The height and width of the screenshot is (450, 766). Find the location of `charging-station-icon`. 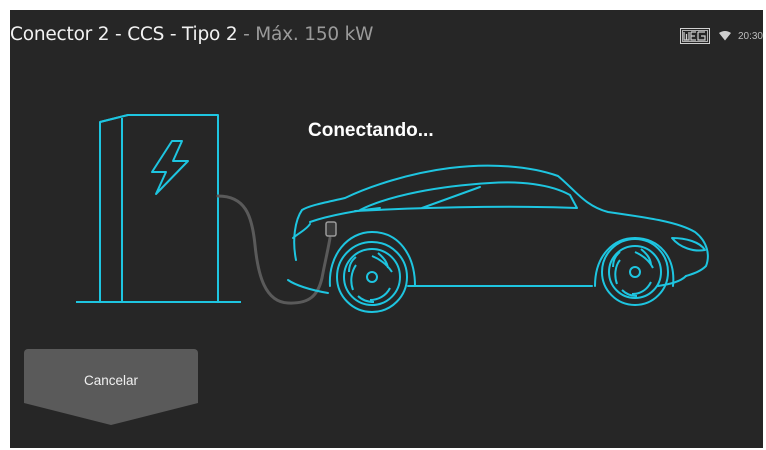

charging-station-icon is located at coordinates (159, 208).